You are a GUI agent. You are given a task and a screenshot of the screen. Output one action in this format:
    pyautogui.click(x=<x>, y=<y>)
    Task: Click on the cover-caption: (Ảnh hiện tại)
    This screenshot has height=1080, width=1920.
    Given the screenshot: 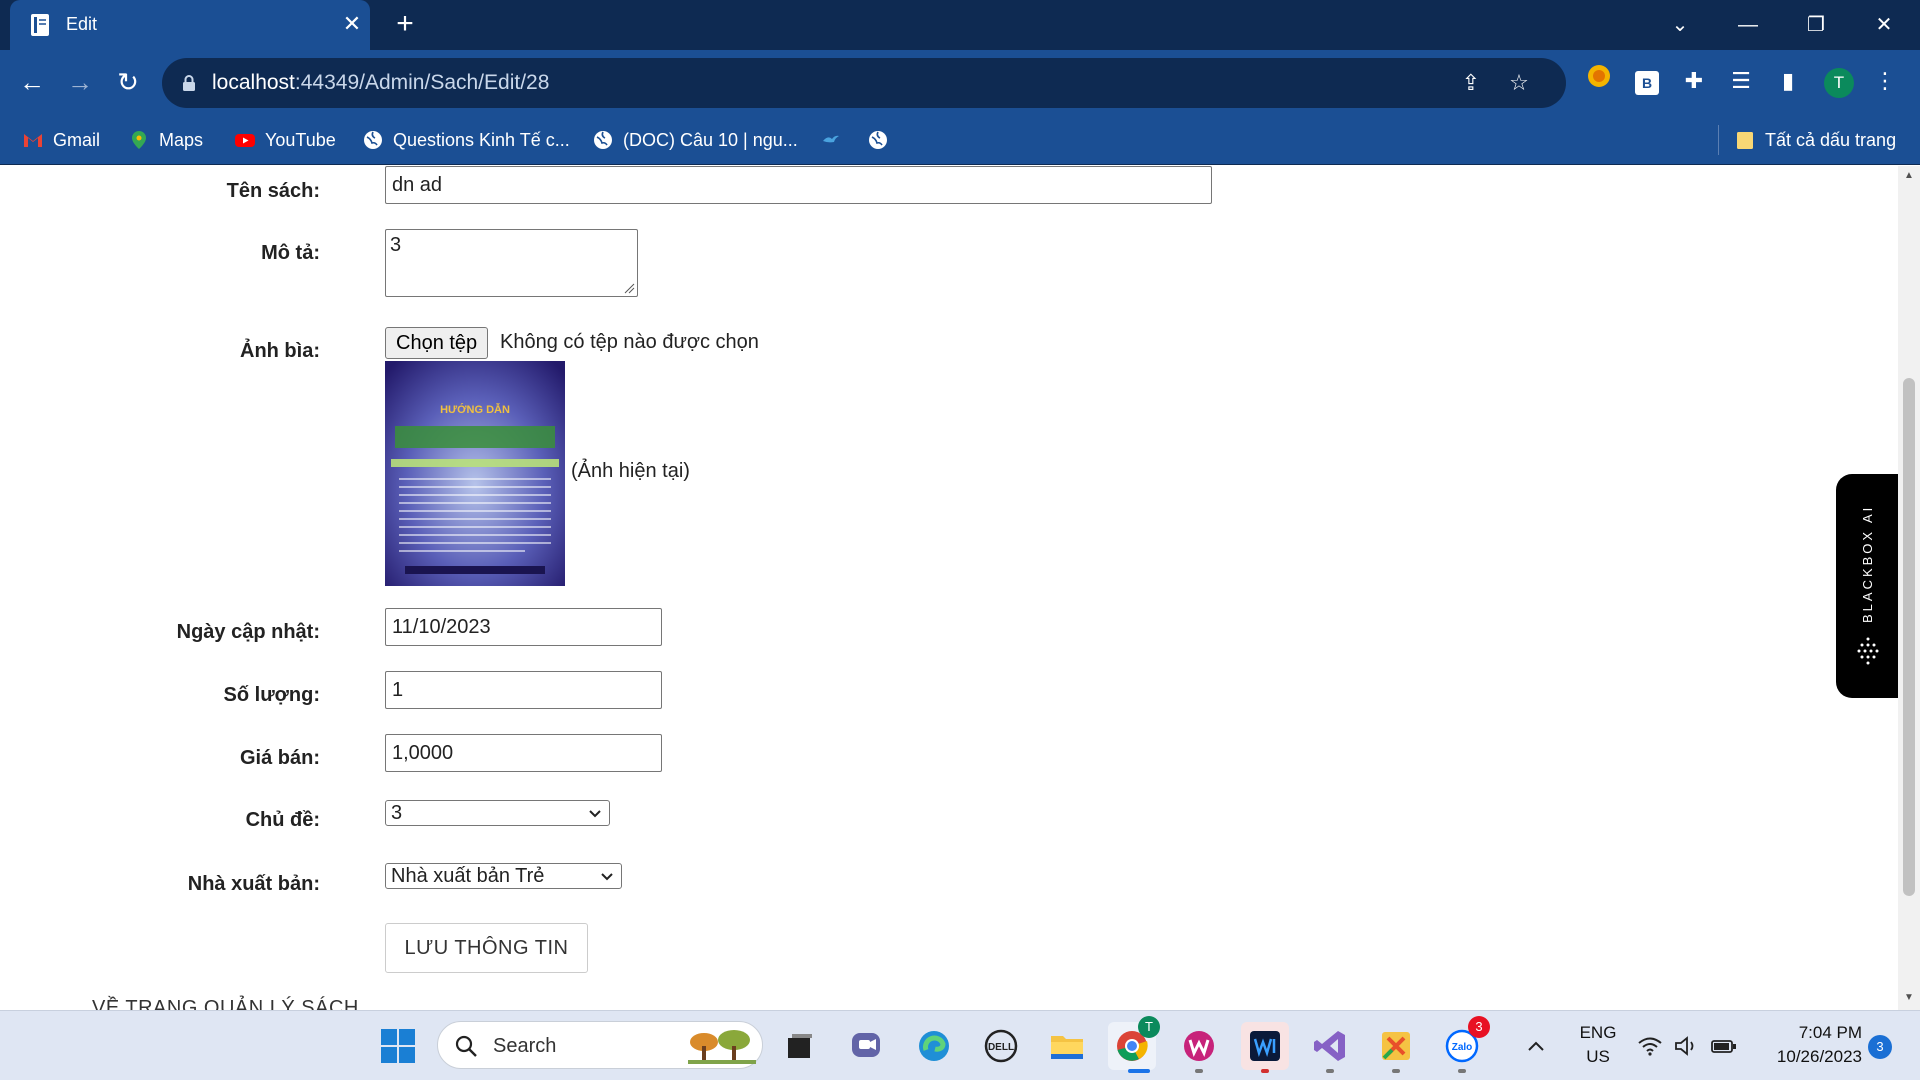 What is the action you would take?
    pyautogui.click(x=630, y=471)
    